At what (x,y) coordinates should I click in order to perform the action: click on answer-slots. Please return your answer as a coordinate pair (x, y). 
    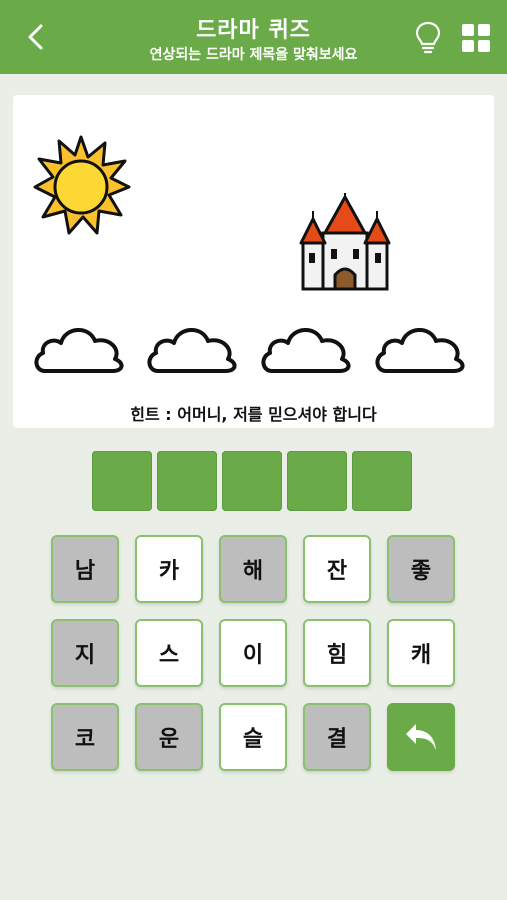
    Looking at the image, I should click on (252, 481).